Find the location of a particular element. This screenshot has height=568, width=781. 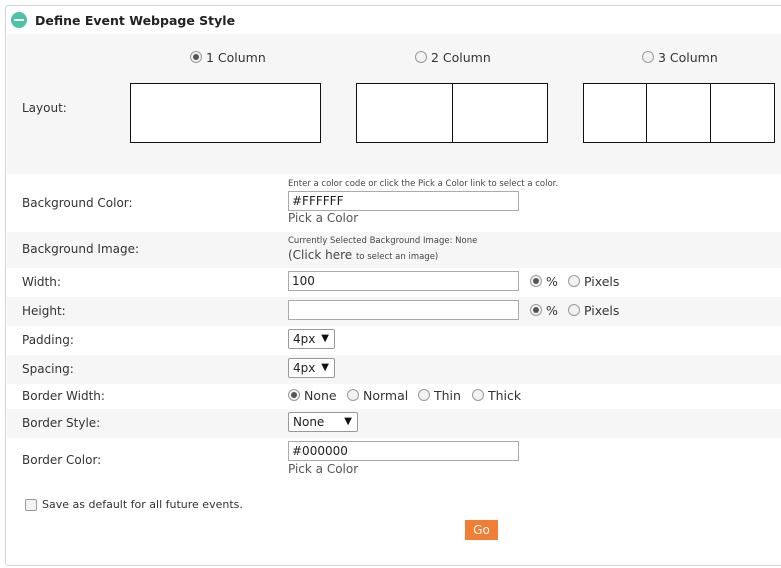

border-width-label: Border Width: is located at coordinates (63, 396).